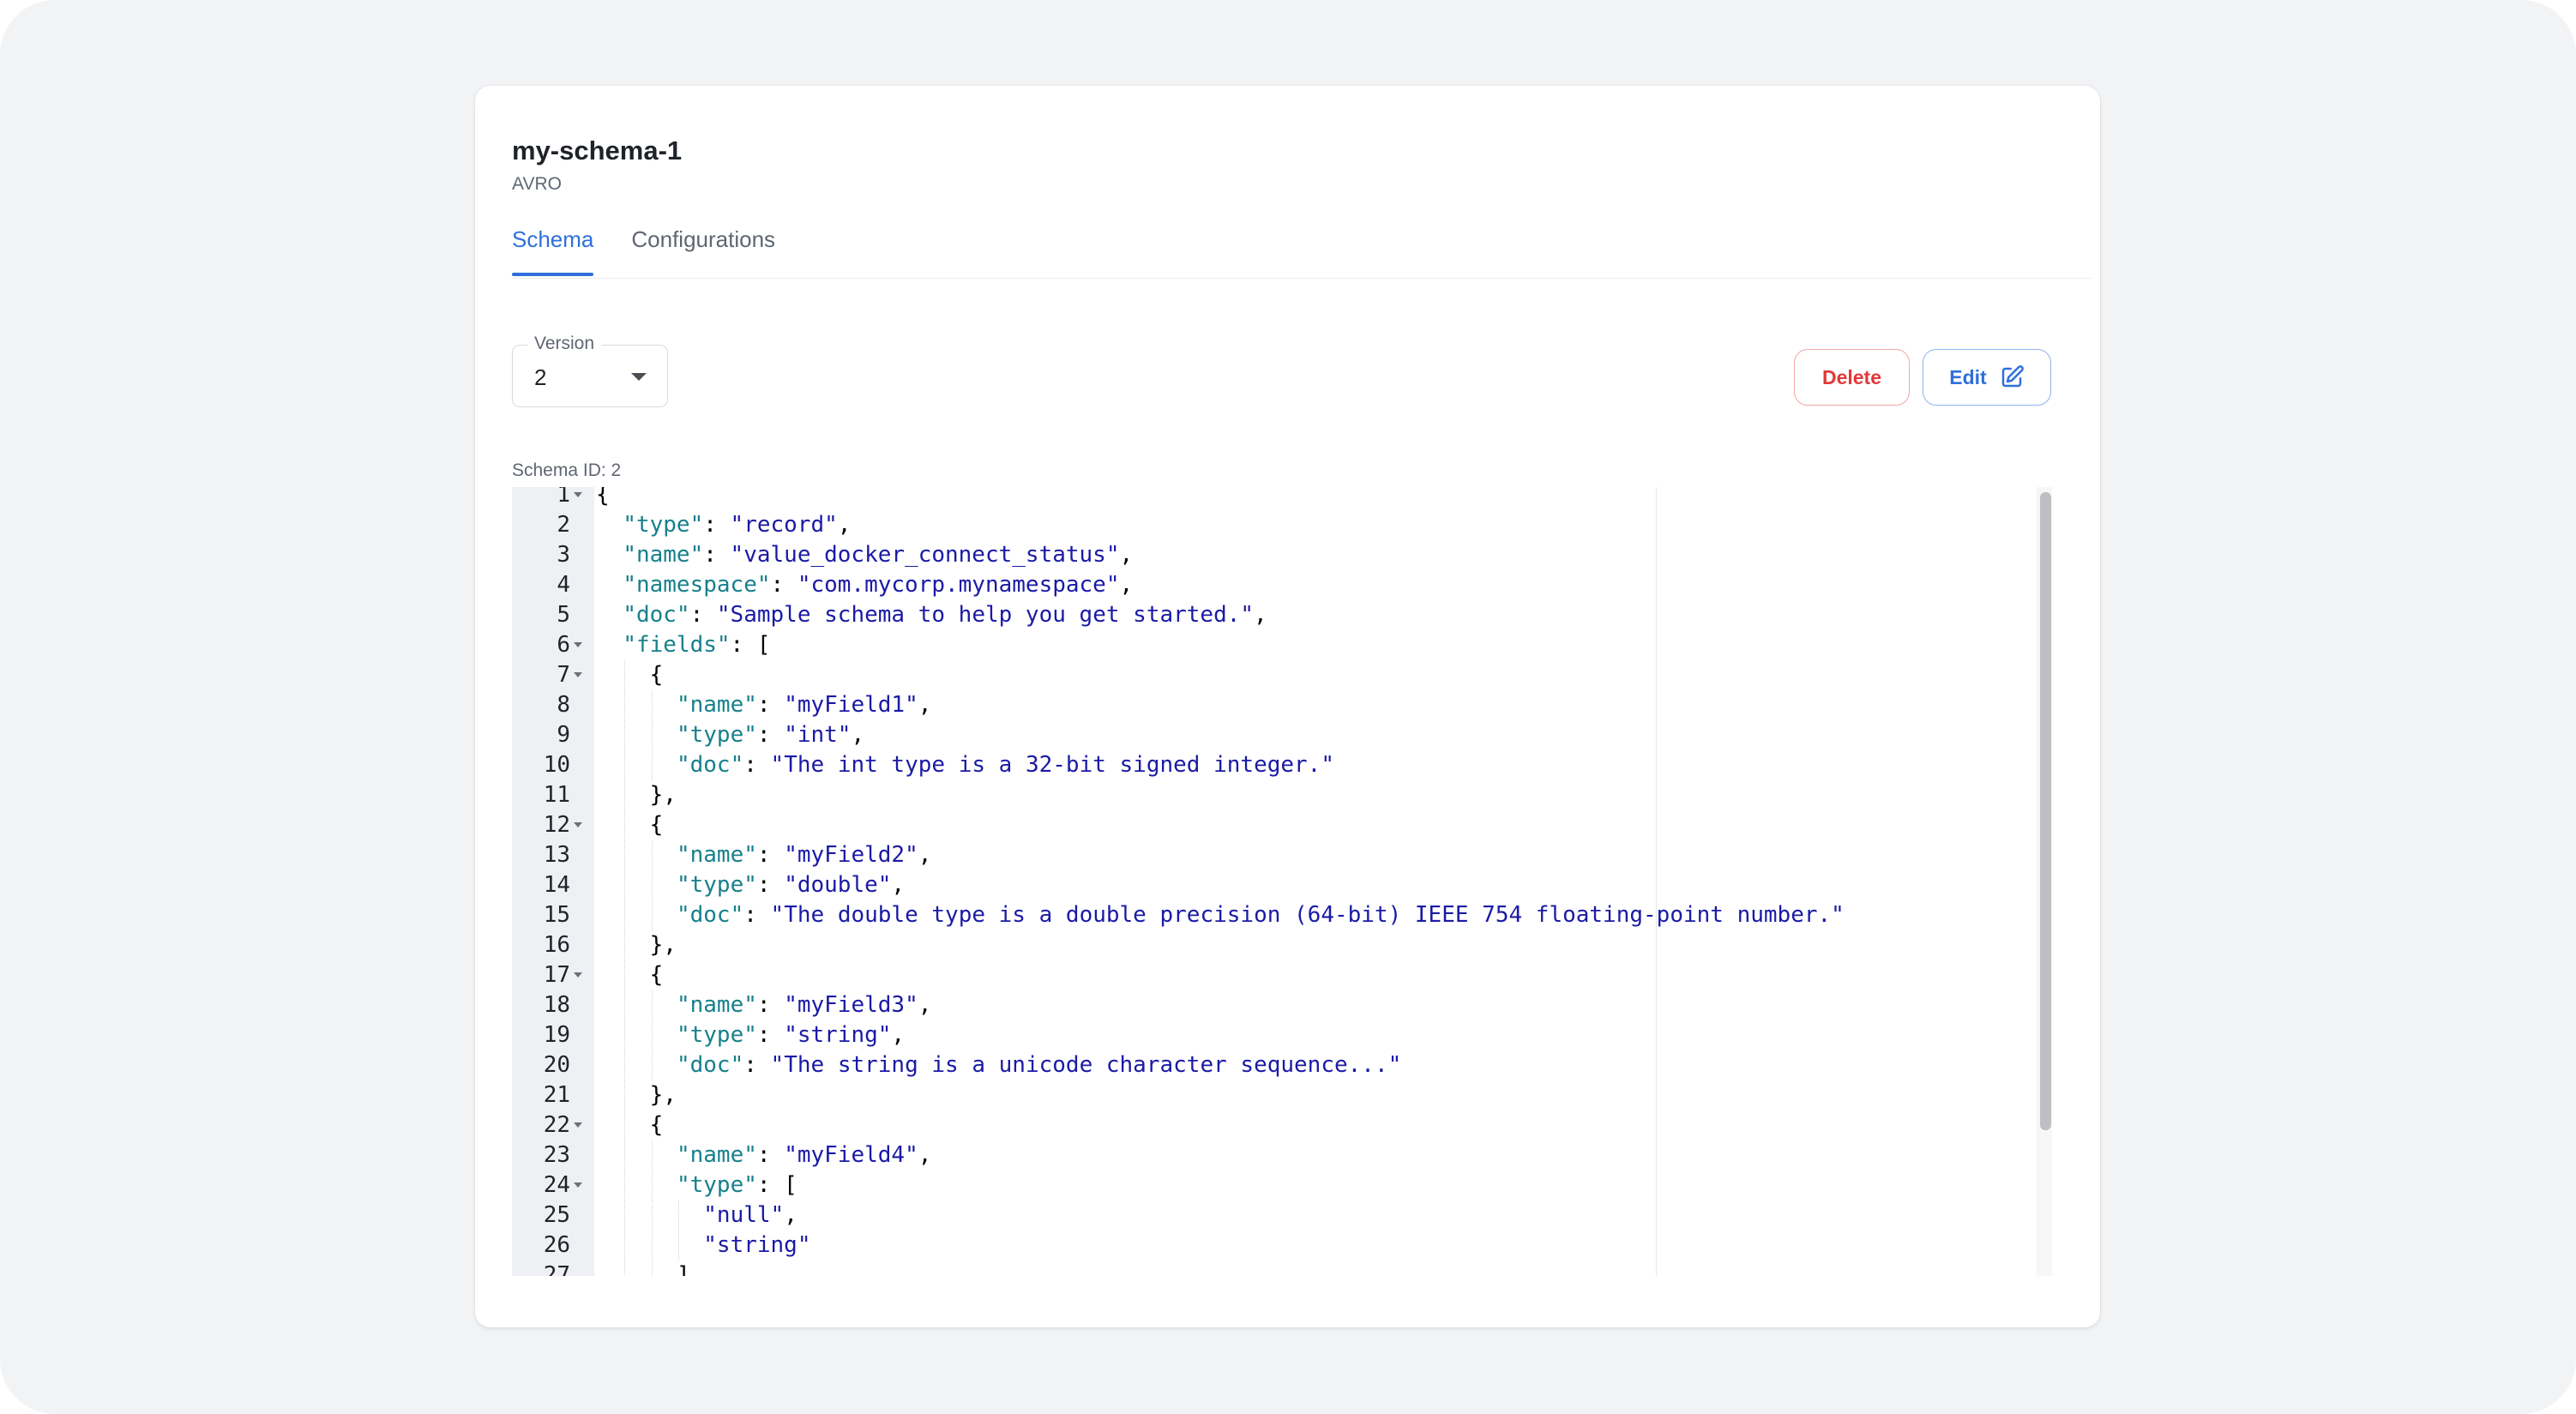 This screenshot has height=1414, width=2576. I want to click on code-line: 3 "name": "value_docker_connect_status",, so click(1266, 555).